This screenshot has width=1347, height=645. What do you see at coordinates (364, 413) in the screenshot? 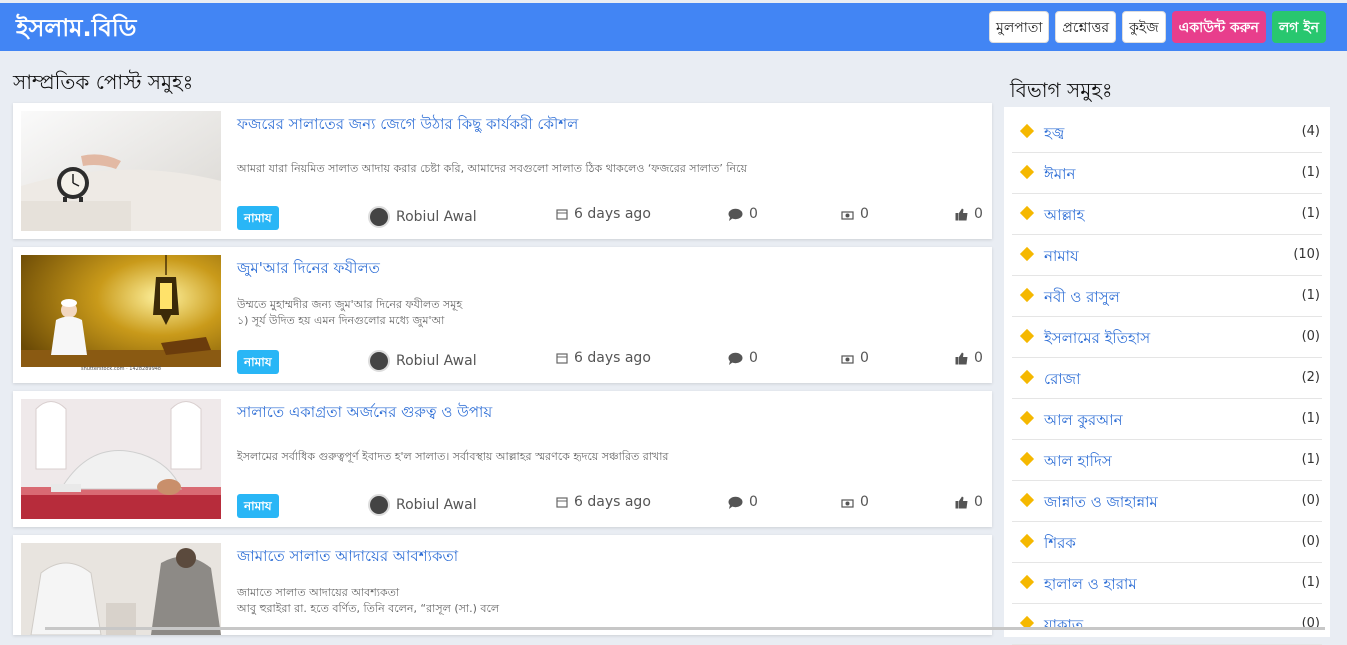
I see `post-title: সালাতে একাগ্রতা অর্জনের গুরুত্ব ও উপায়` at bounding box center [364, 413].